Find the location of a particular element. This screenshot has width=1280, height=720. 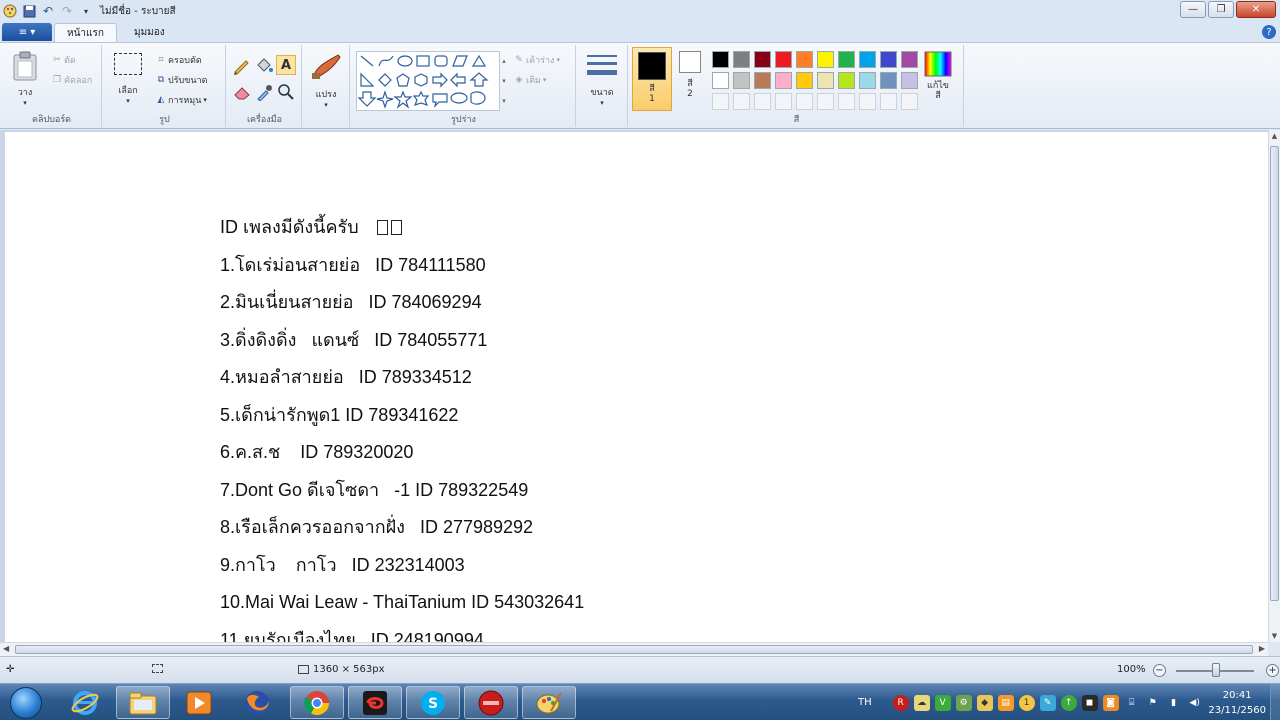

tab-home: หน้าแรก is located at coordinates (85, 32).